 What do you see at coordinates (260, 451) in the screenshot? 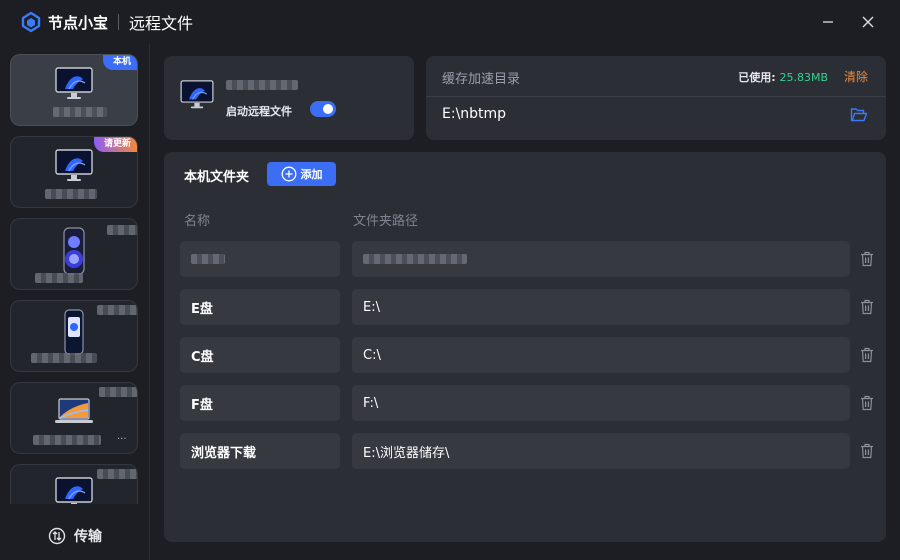
I see `folder-name-cell: 浏览器下载` at bounding box center [260, 451].